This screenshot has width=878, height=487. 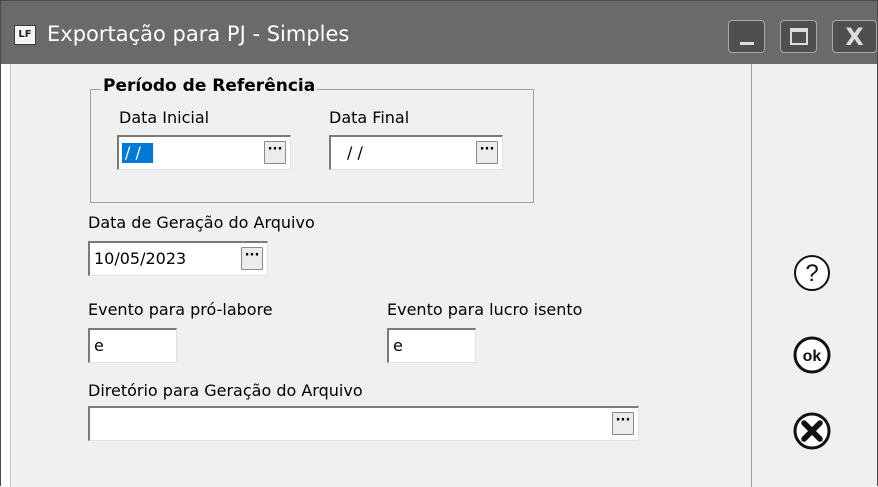 I want to click on minimize-icon, so click(x=747, y=43).